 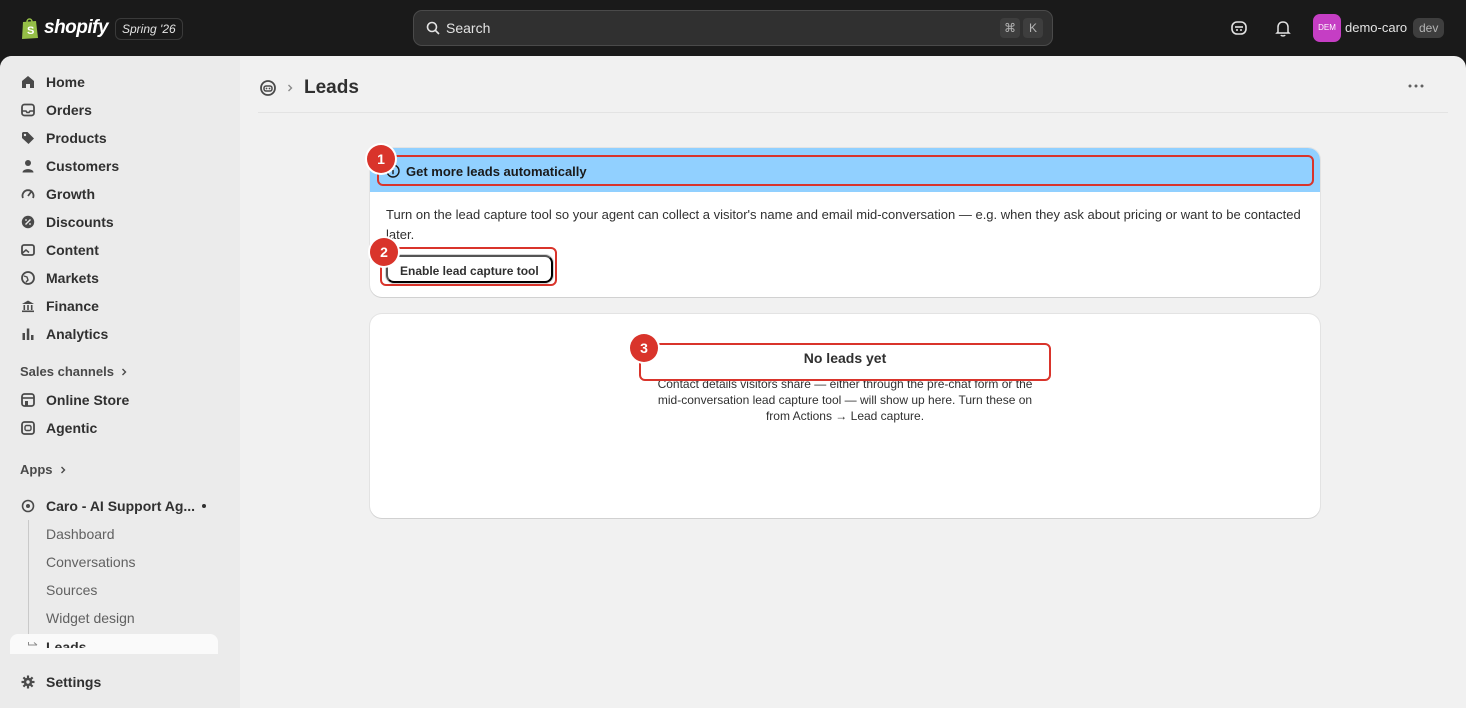 What do you see at coordinates (1239, 28) in the screenshot?
I see `sidekick-icon` at bounding box center [1239, 28].